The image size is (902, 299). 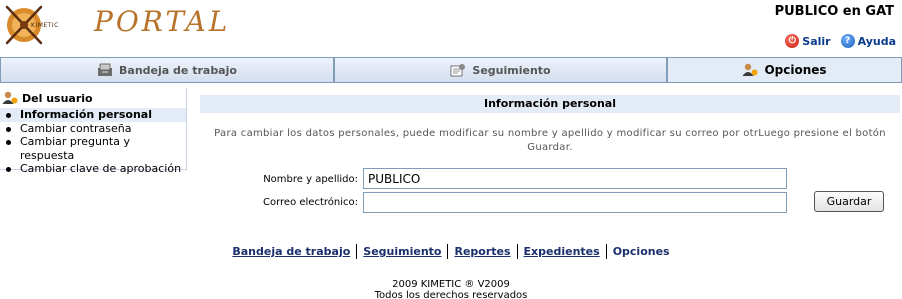 What do you see at coordinates (402, 251) in the screenshot?
I see `footer-link-seguimiento: Seguimiento` at bounding box center [402, 251].